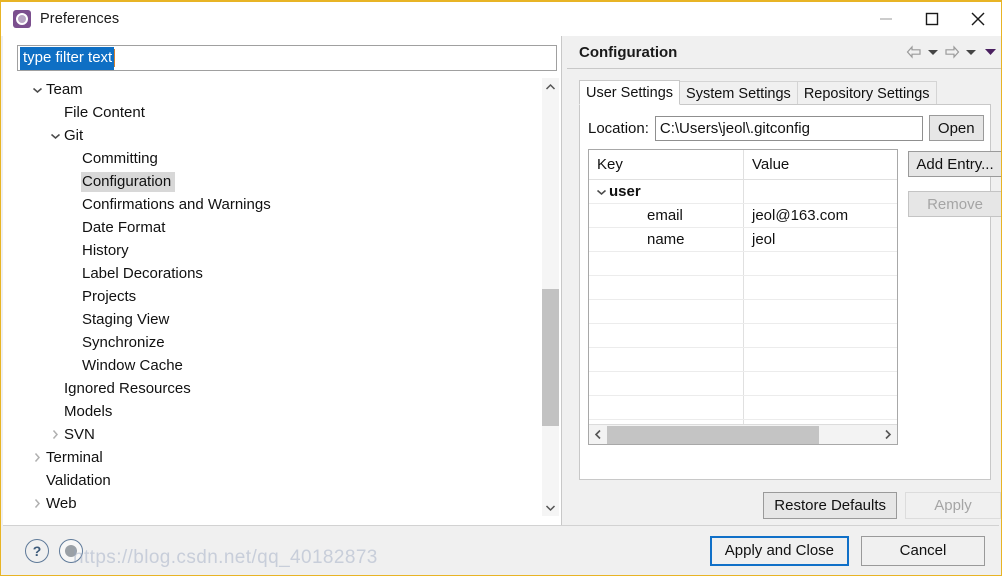 The width and height of the screenshot is (1002, 576). Describe the element at coordinates (287, 434) in the screenshot. I see `tree-item-svn: SVN` at that location.